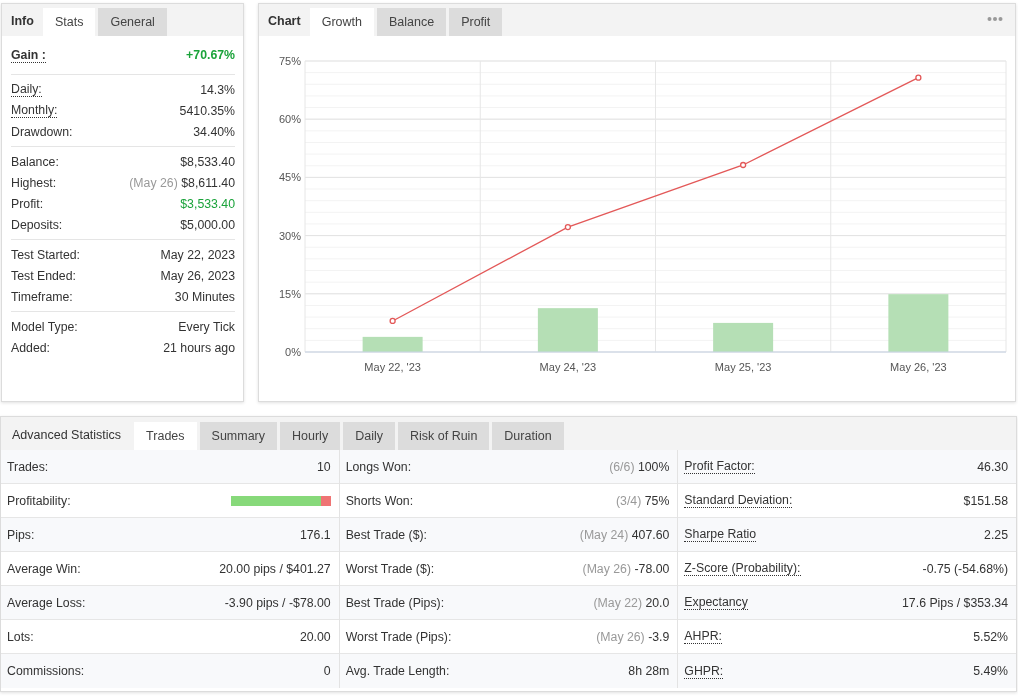  Describe the element at coordinates (27, 203) in the screenshot. I see `stat-label: Profit:` at that location.